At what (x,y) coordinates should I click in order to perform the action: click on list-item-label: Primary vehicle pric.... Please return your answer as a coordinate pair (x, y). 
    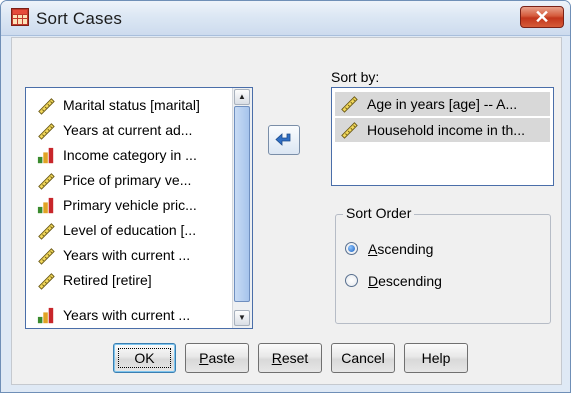
    Looking at the image, I should click on (130, 205).